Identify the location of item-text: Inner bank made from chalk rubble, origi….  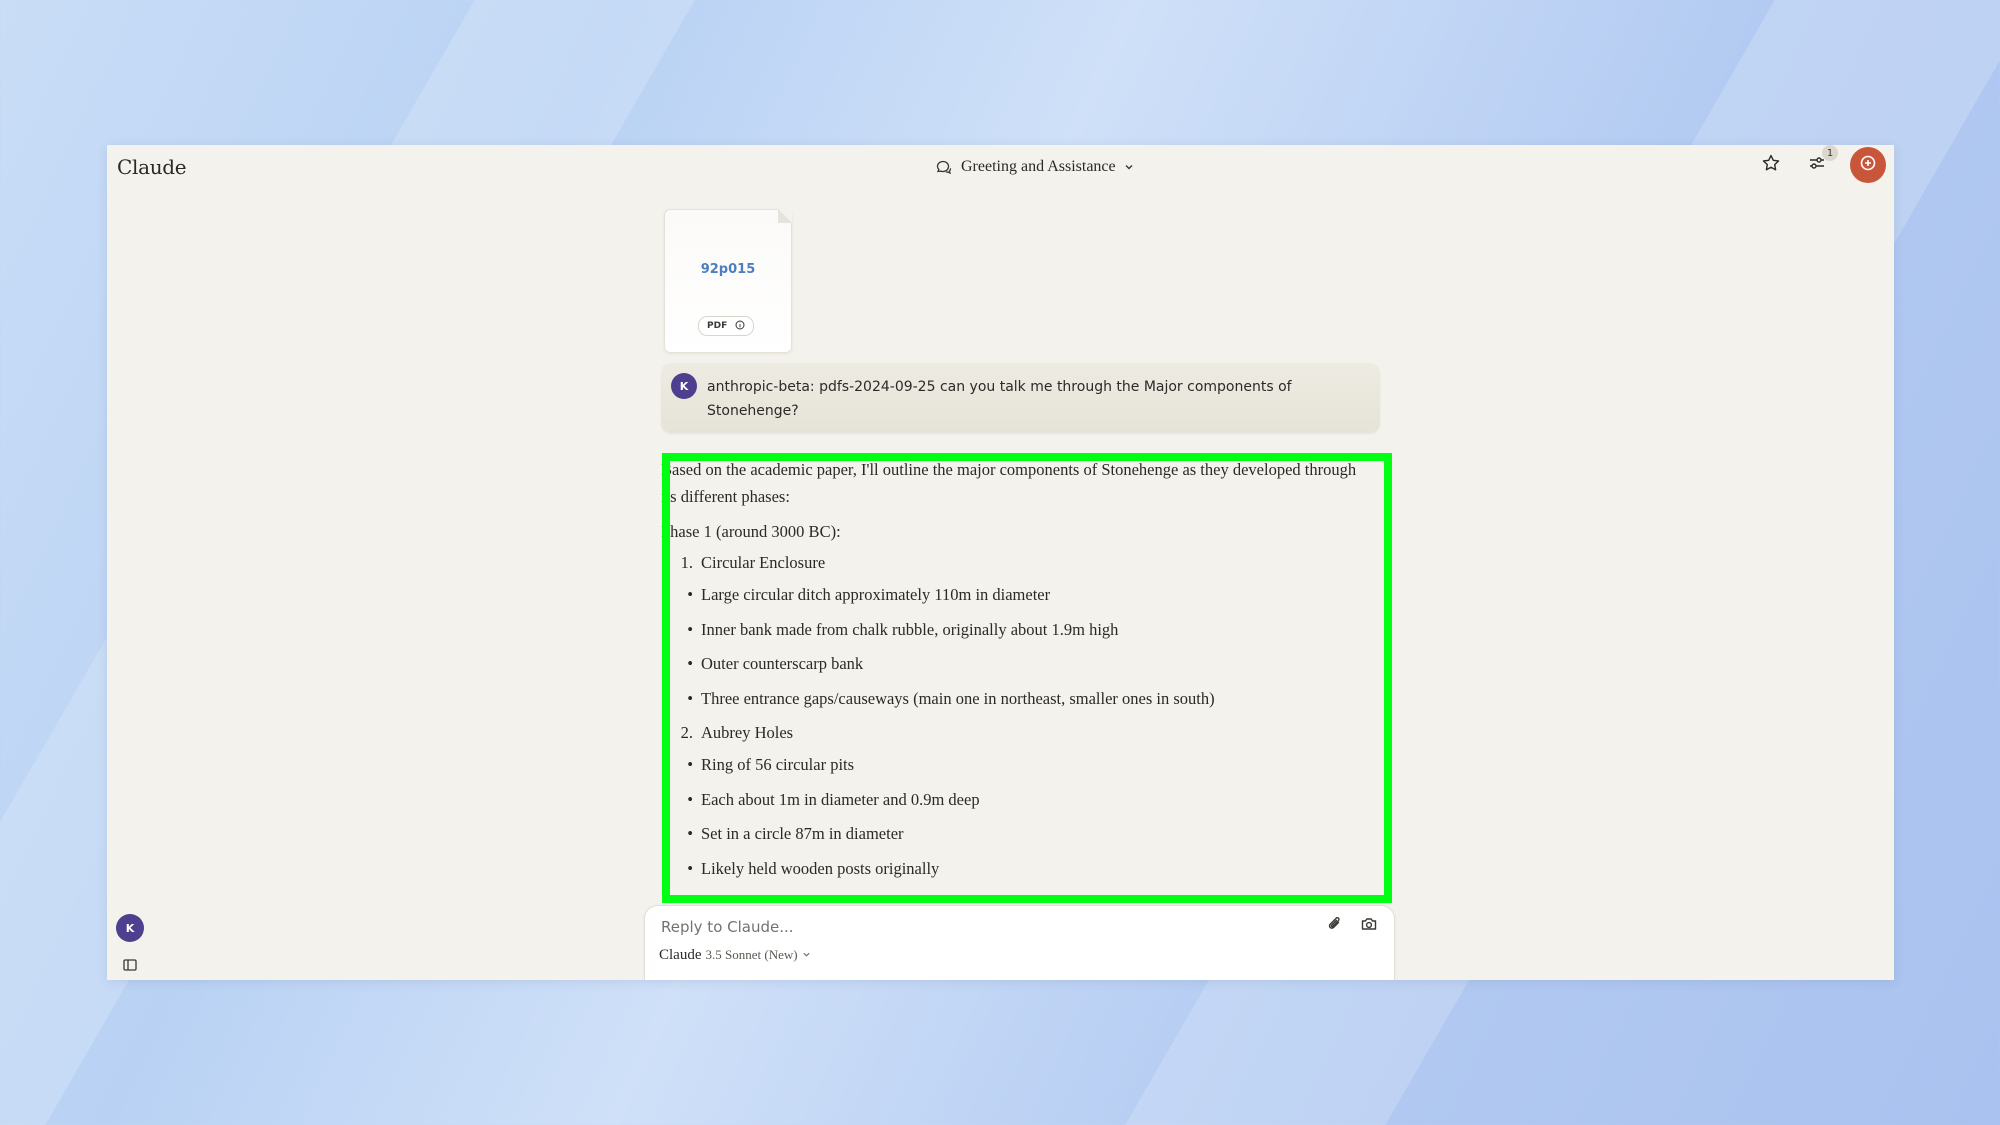
(910, 629).